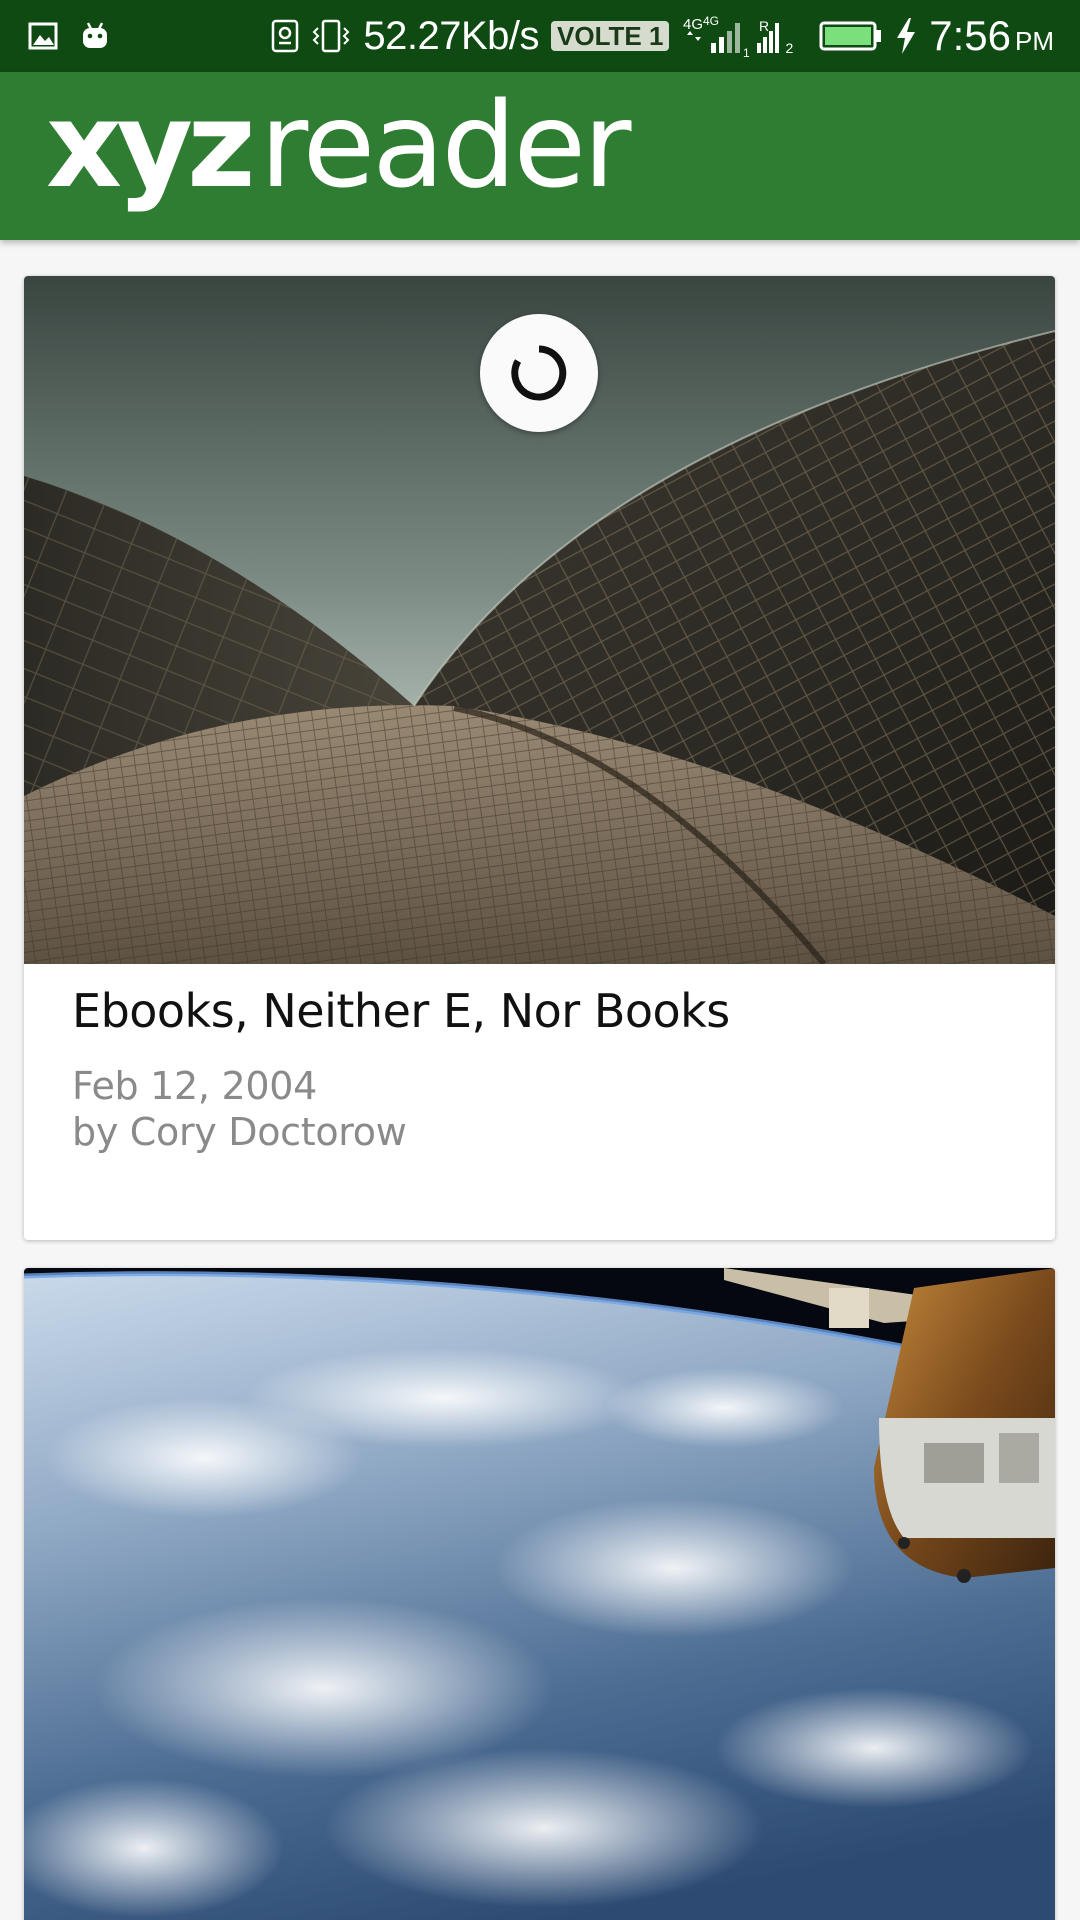  Describe the element at coordinates (239, 1132) in the screenshot. I see `article-author: by Cory Doctorow` at that location.